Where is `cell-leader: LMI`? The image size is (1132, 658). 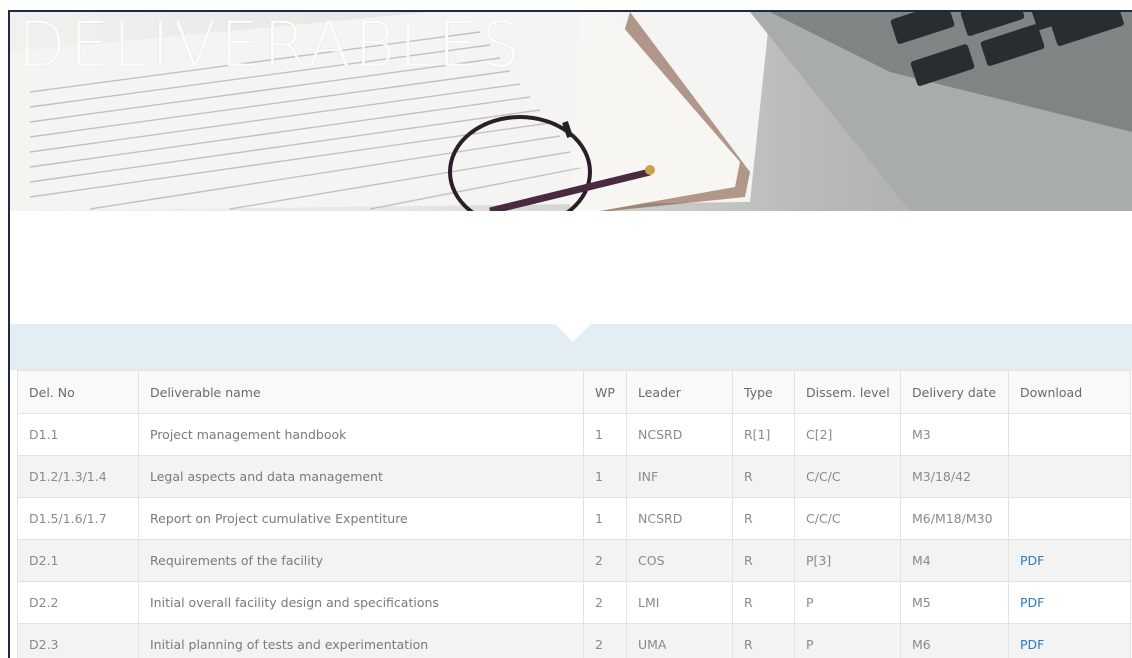 cell-leader: LMI is located at coordinates (679, 602).